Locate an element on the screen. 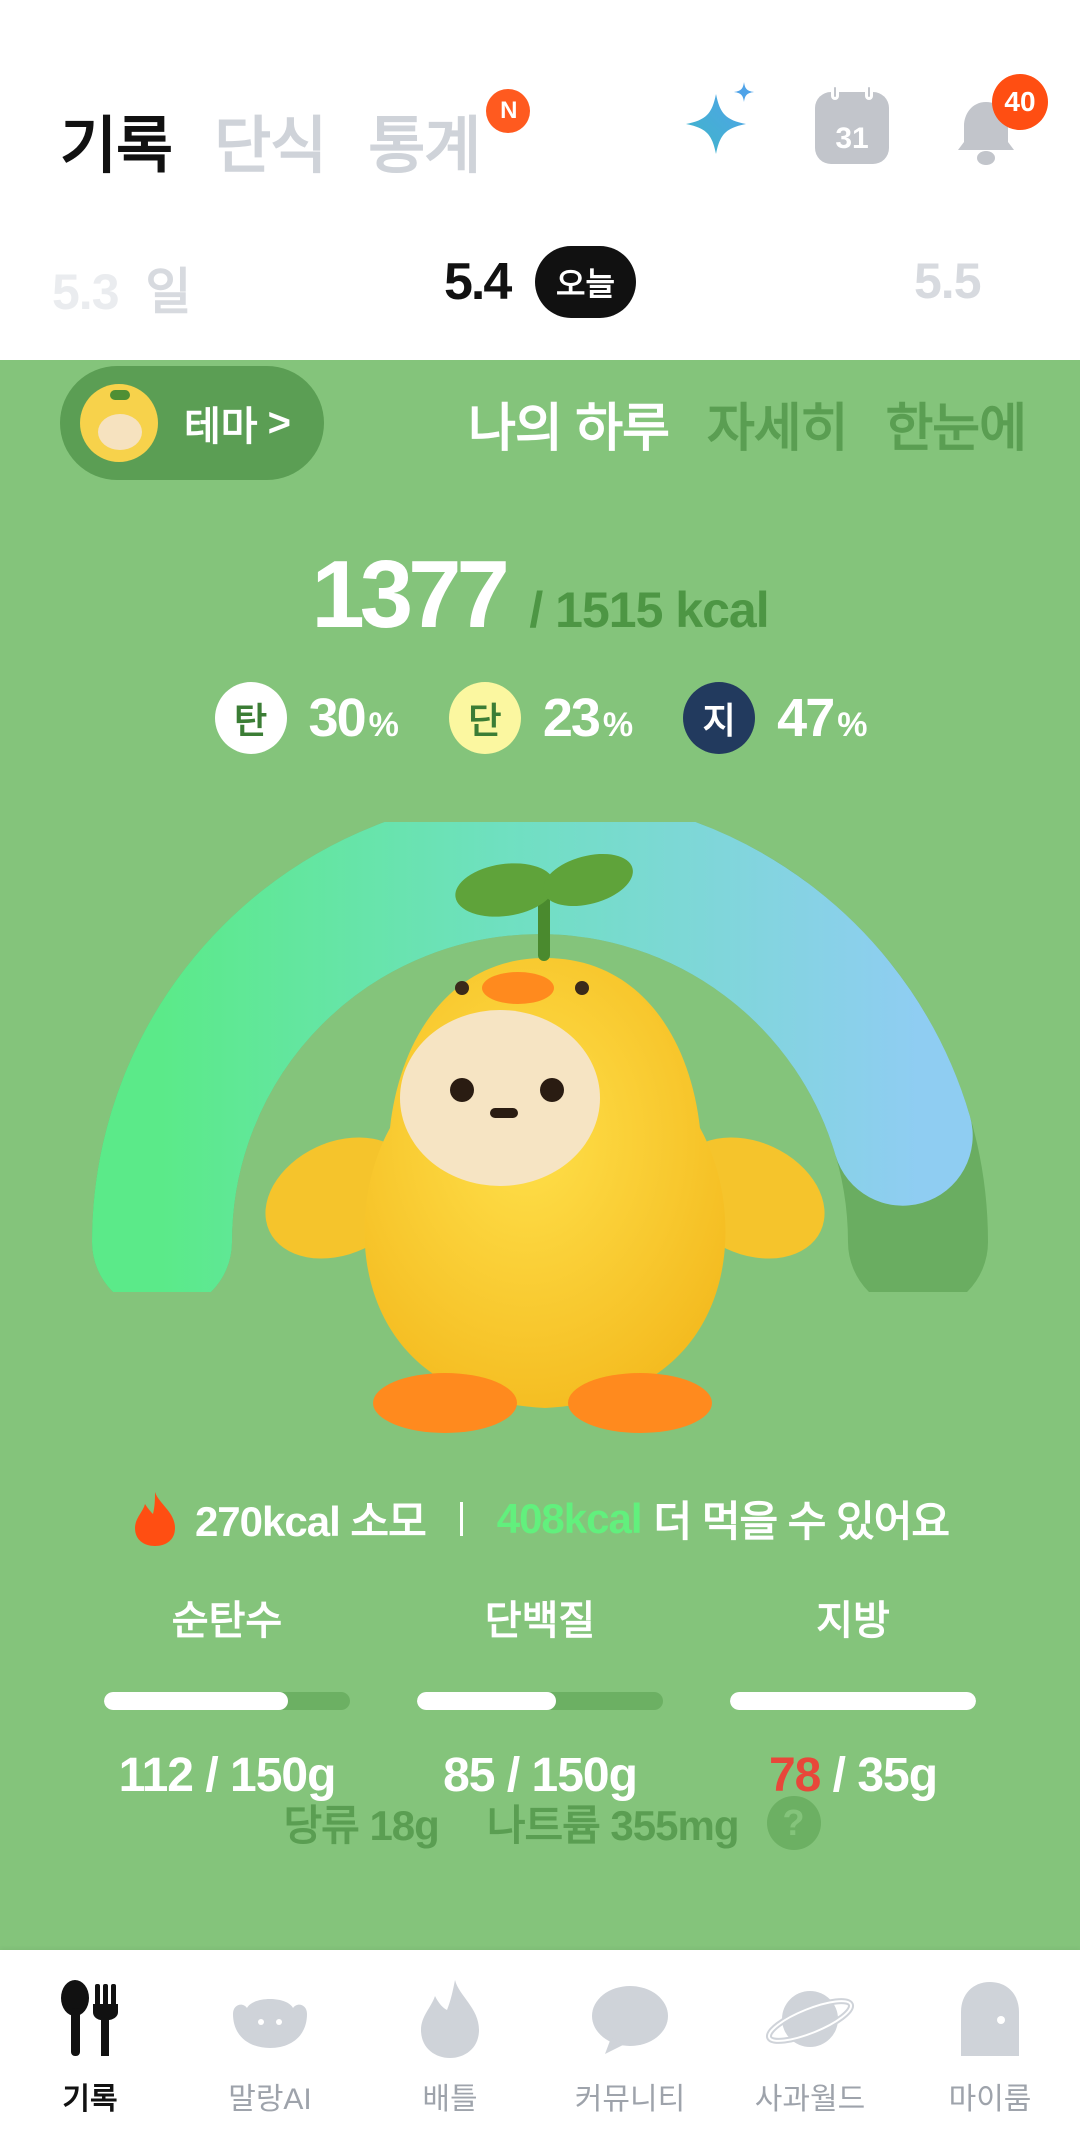  theme-avatar is located at coordinates (119, 423).